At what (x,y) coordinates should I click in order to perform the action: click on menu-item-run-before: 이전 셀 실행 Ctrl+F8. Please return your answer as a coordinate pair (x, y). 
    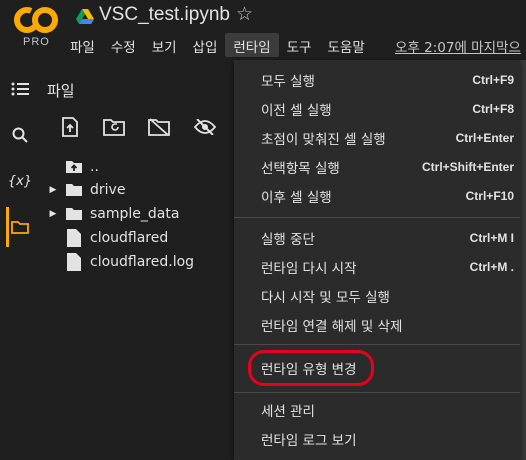
    Looking at the image, I should click on (377, 109).